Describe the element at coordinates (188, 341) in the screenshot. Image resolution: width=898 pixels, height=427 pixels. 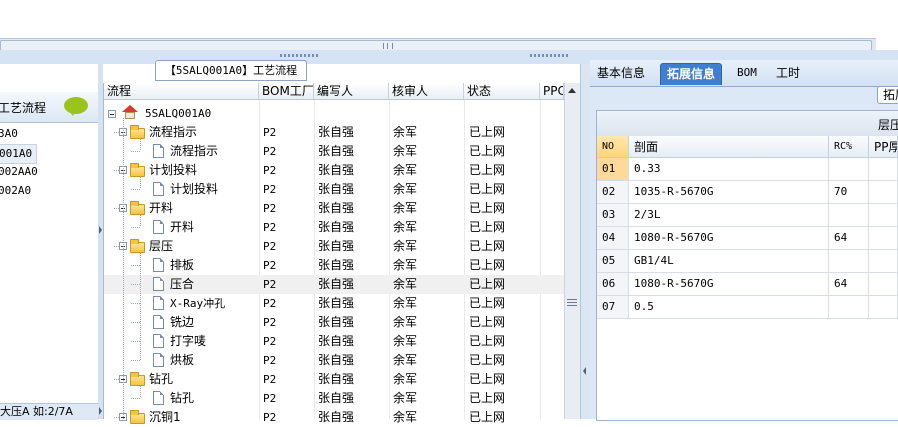
I see `tree-node-label: 打字唛` at that location.